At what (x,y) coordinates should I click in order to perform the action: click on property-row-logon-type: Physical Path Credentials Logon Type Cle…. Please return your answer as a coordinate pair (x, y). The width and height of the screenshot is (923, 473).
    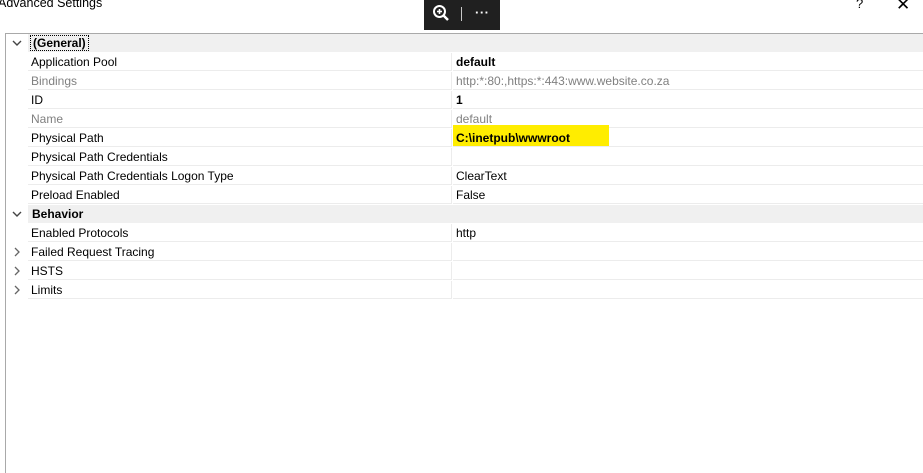
    Looking at the image, I should click on (464, 176).